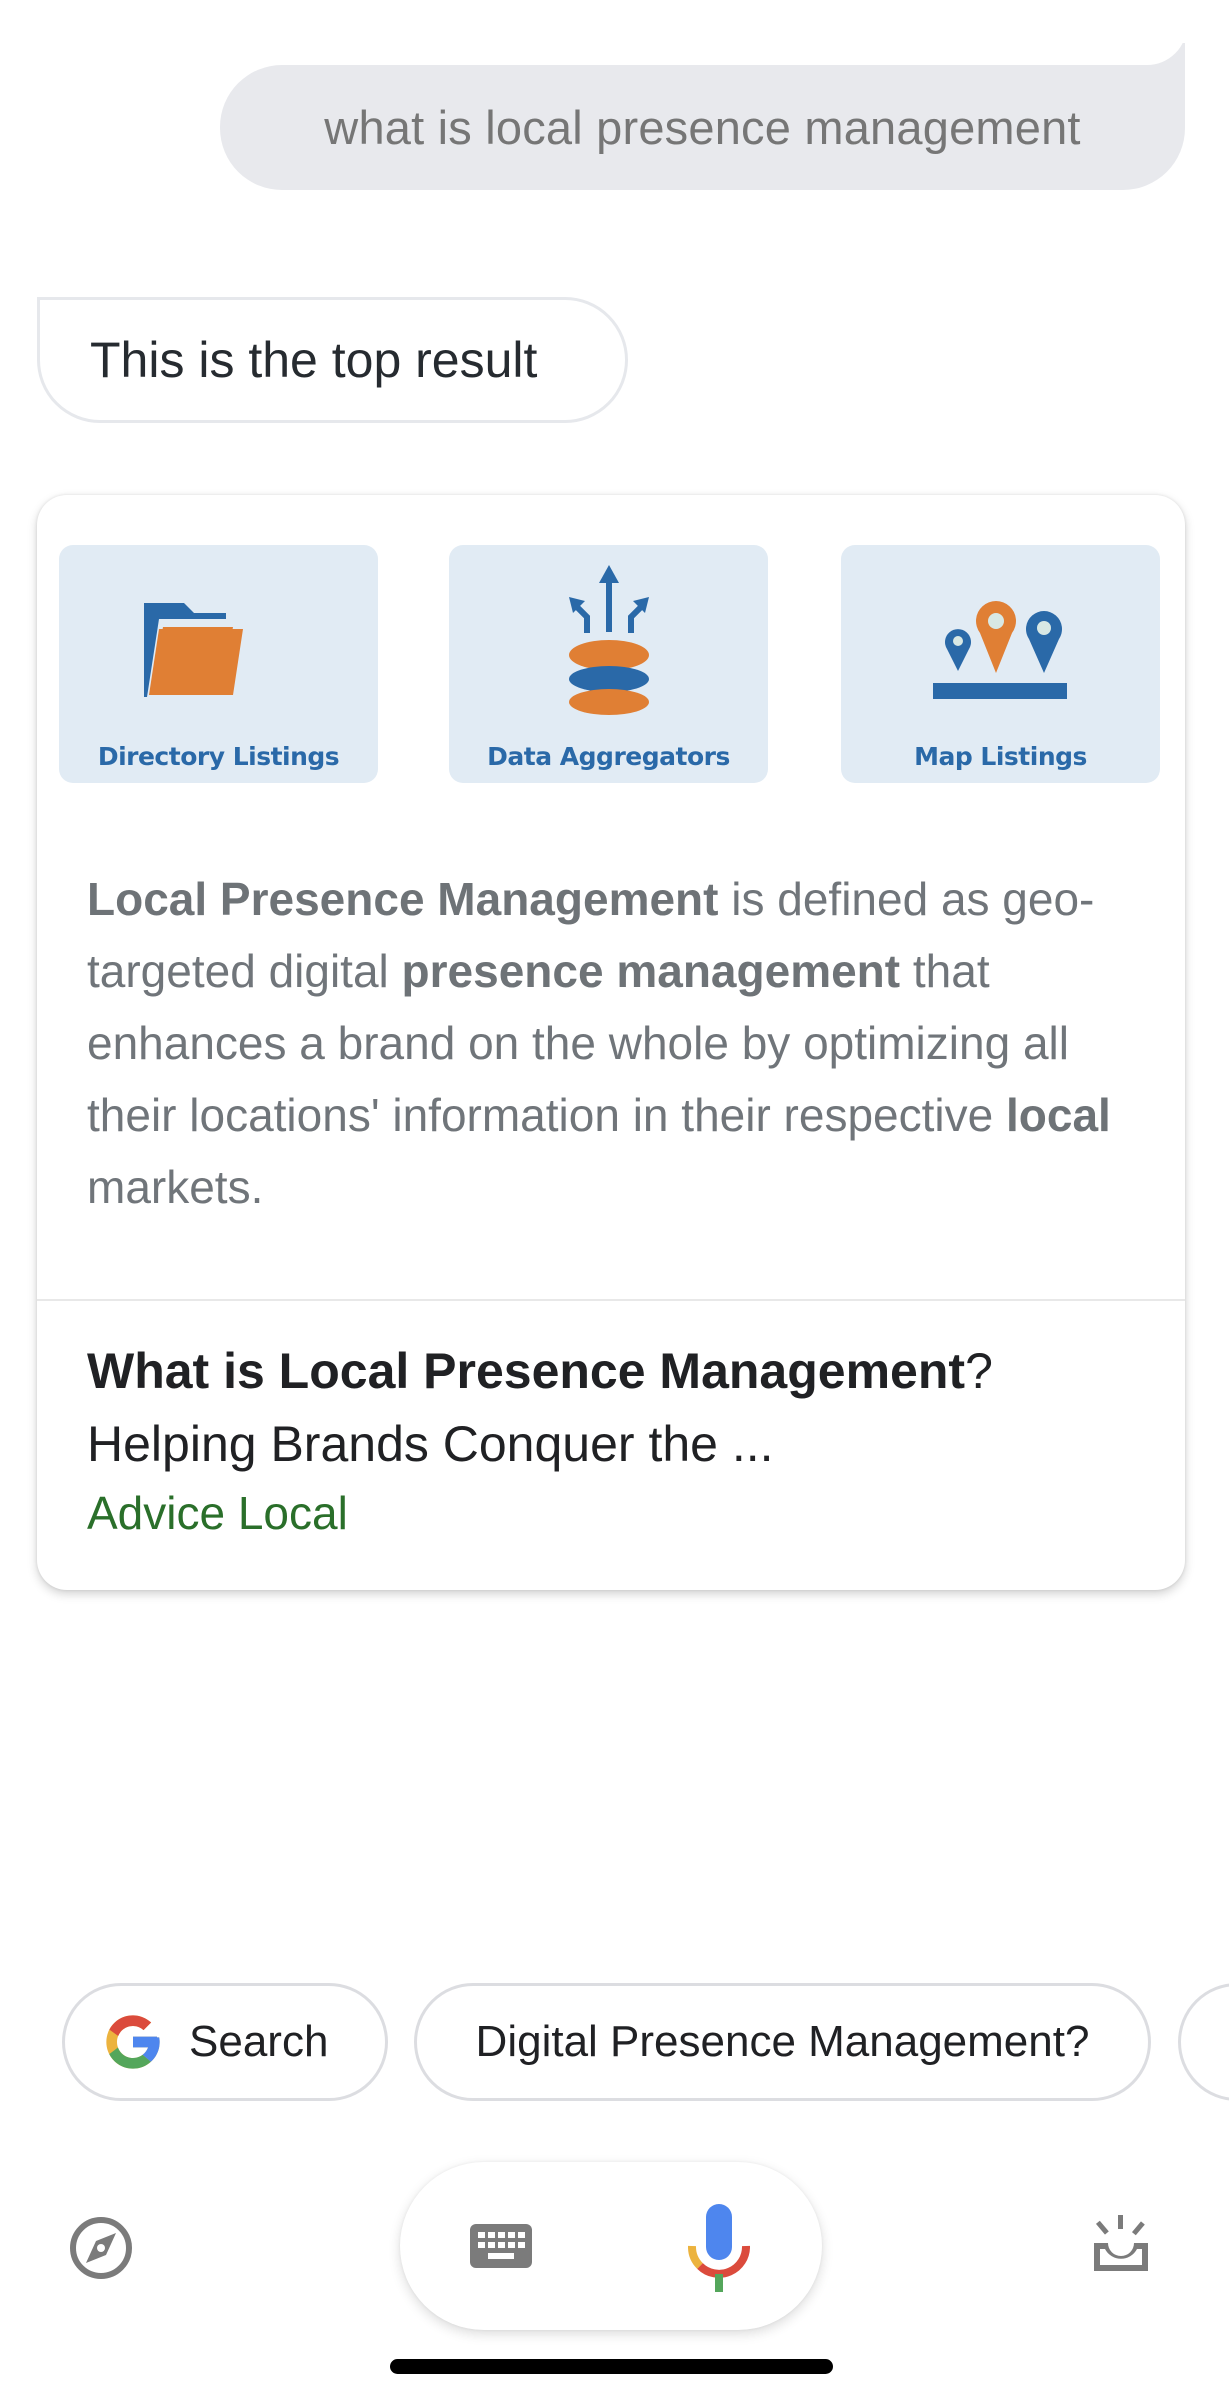  What do you see at coordinates (1203, 2042) in the screenshot?
I see `suggestion-chip-partial` at bounding box center [1203, 2042].